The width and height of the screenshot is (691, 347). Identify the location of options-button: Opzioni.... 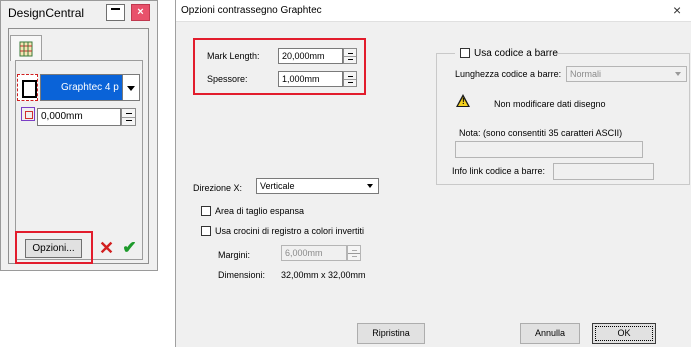
(53, 248).